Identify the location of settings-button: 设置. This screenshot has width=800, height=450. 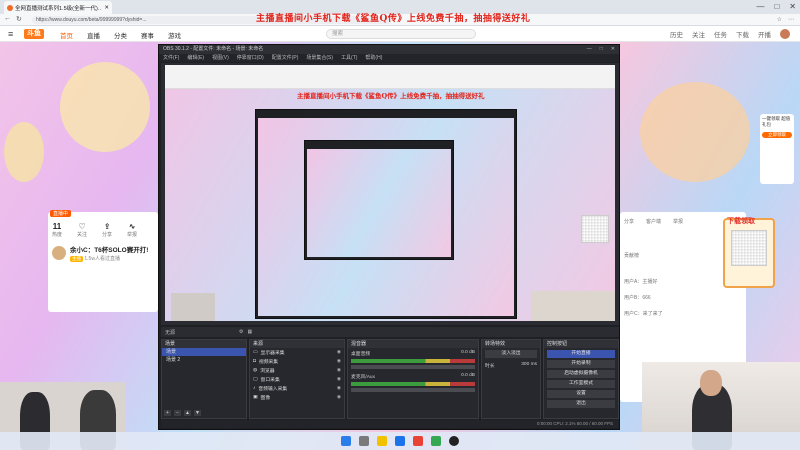
(581, 394).